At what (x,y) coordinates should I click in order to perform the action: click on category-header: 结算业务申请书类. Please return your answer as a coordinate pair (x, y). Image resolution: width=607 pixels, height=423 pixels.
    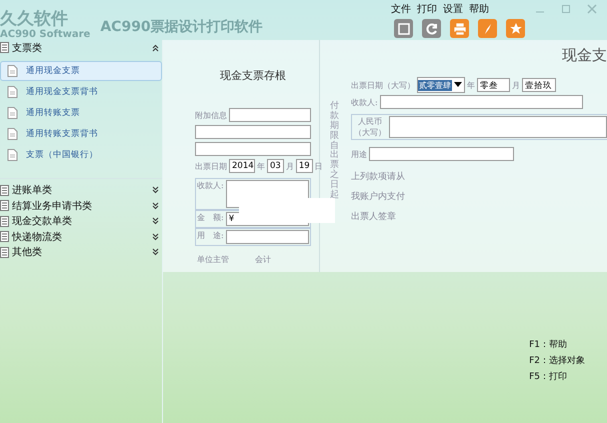
    Looking at the image, I should click on (81, 206).